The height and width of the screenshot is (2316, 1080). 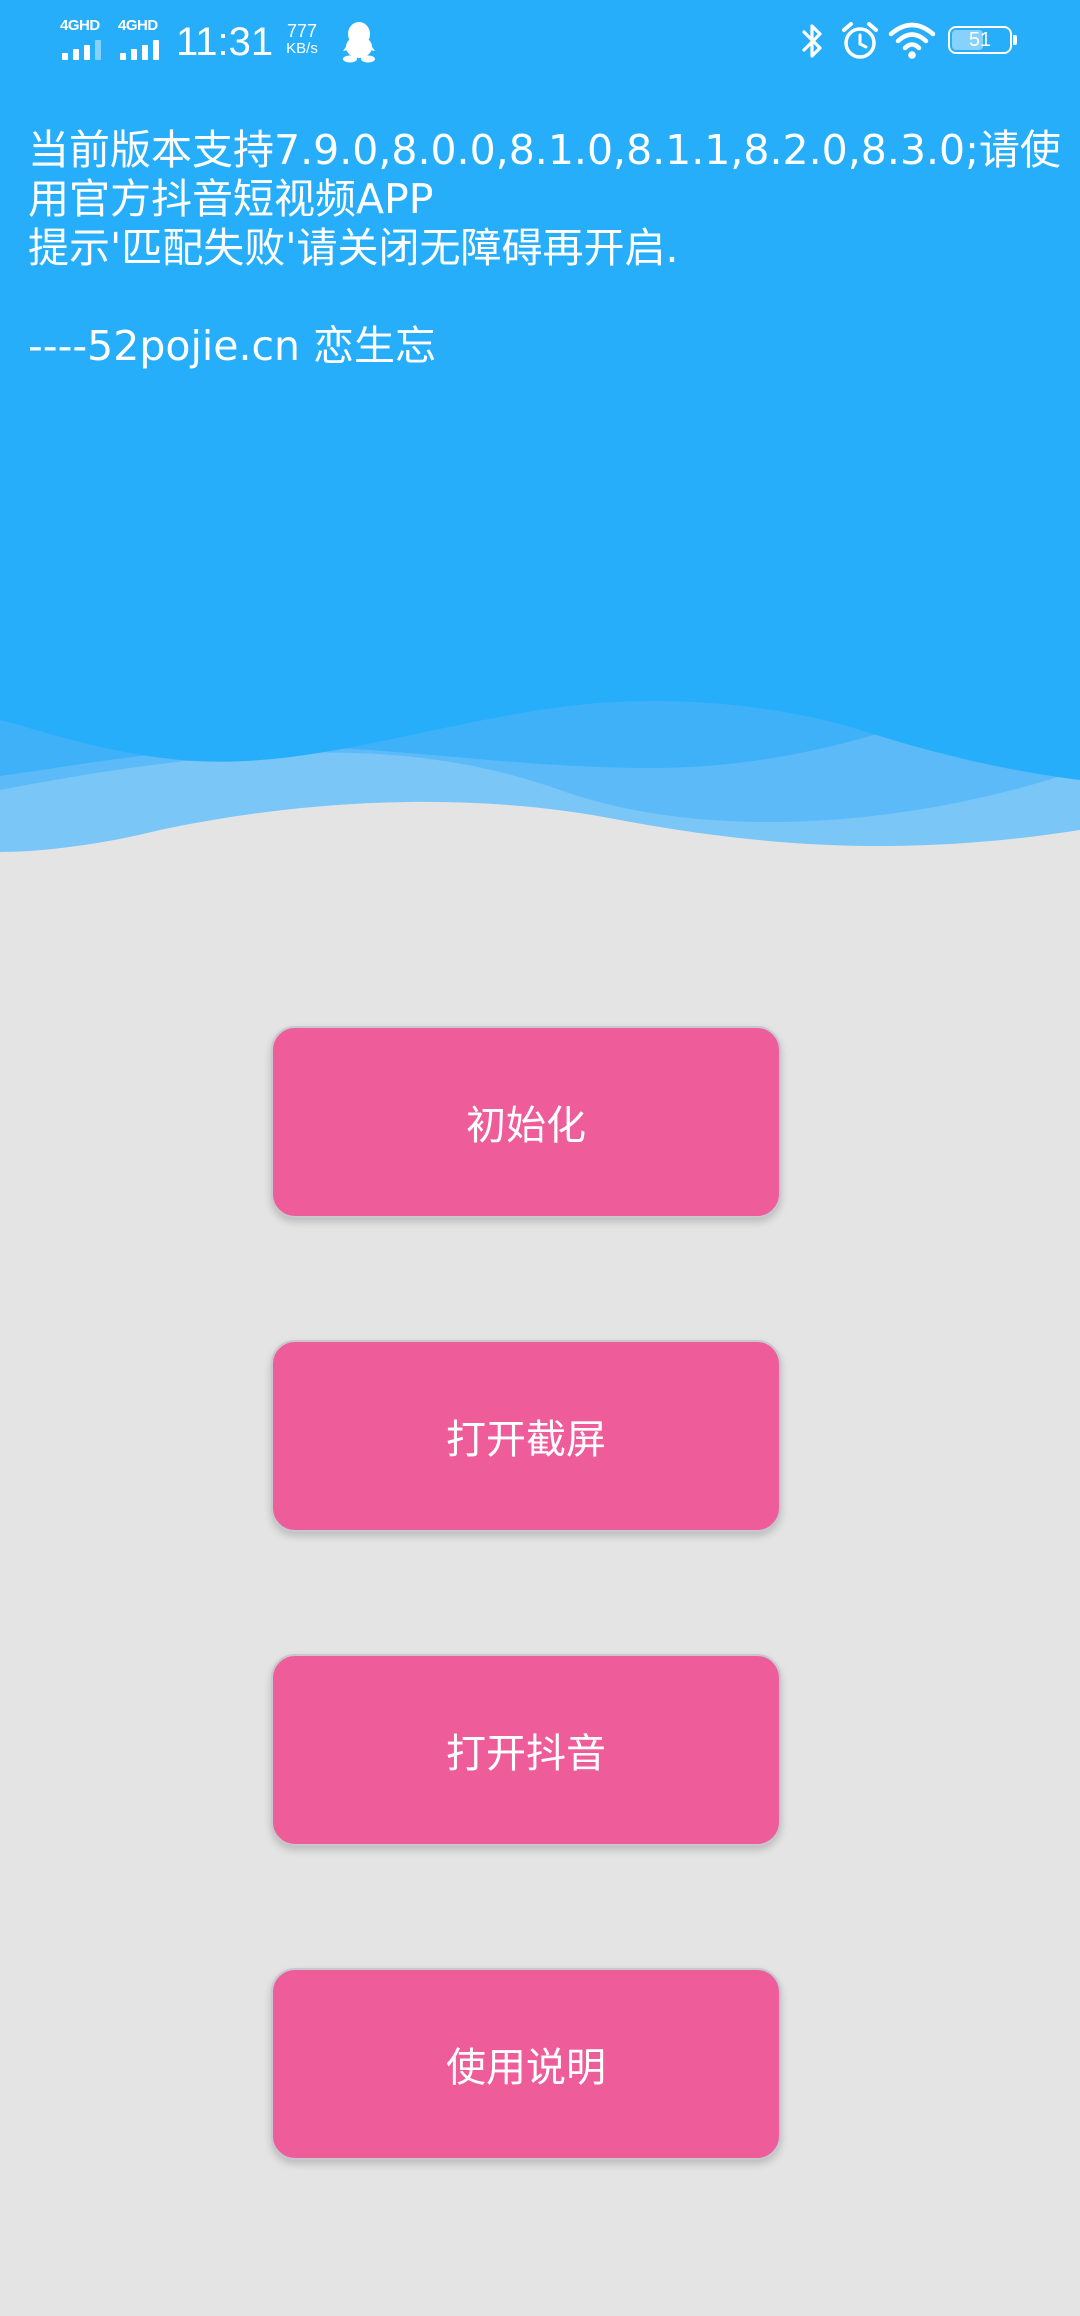 I want to click on network-type-label-2: 4GHD, so click(x=138, y=25).